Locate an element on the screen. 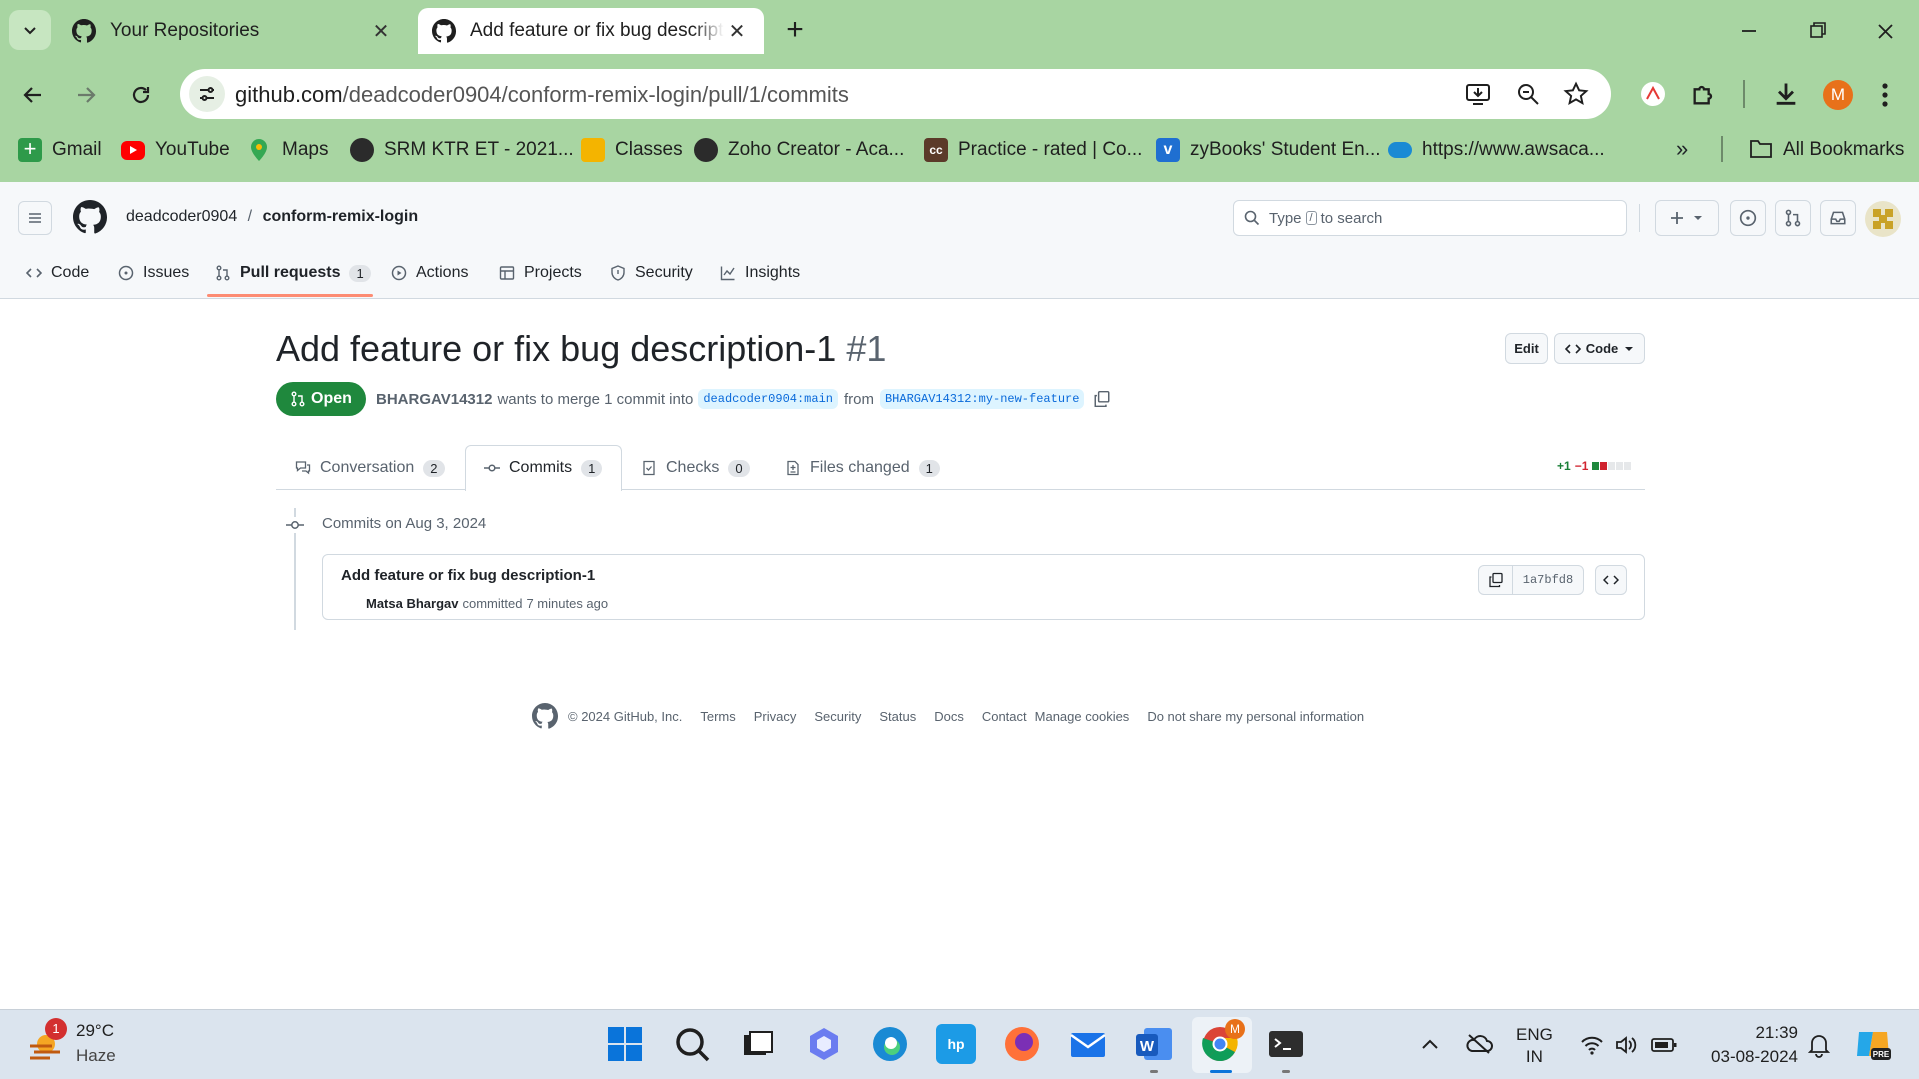 Image resolution: width=1919 pixels, height=1079 pixels. pr-author-link: BHARGAV14312 is located at coordinates (434, 399).